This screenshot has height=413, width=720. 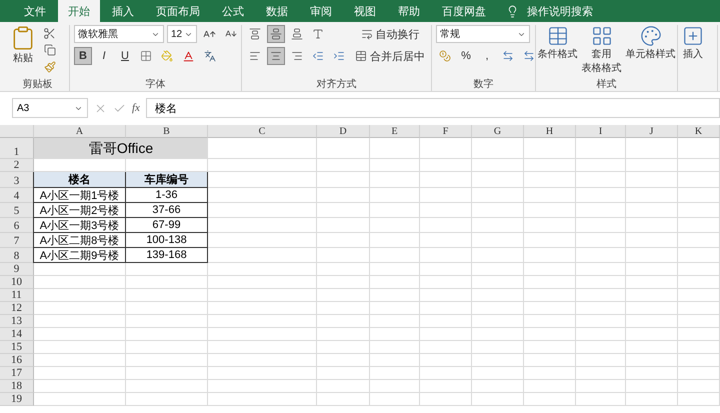 I want to click on row-number: 4, so click(x=17, y=195).